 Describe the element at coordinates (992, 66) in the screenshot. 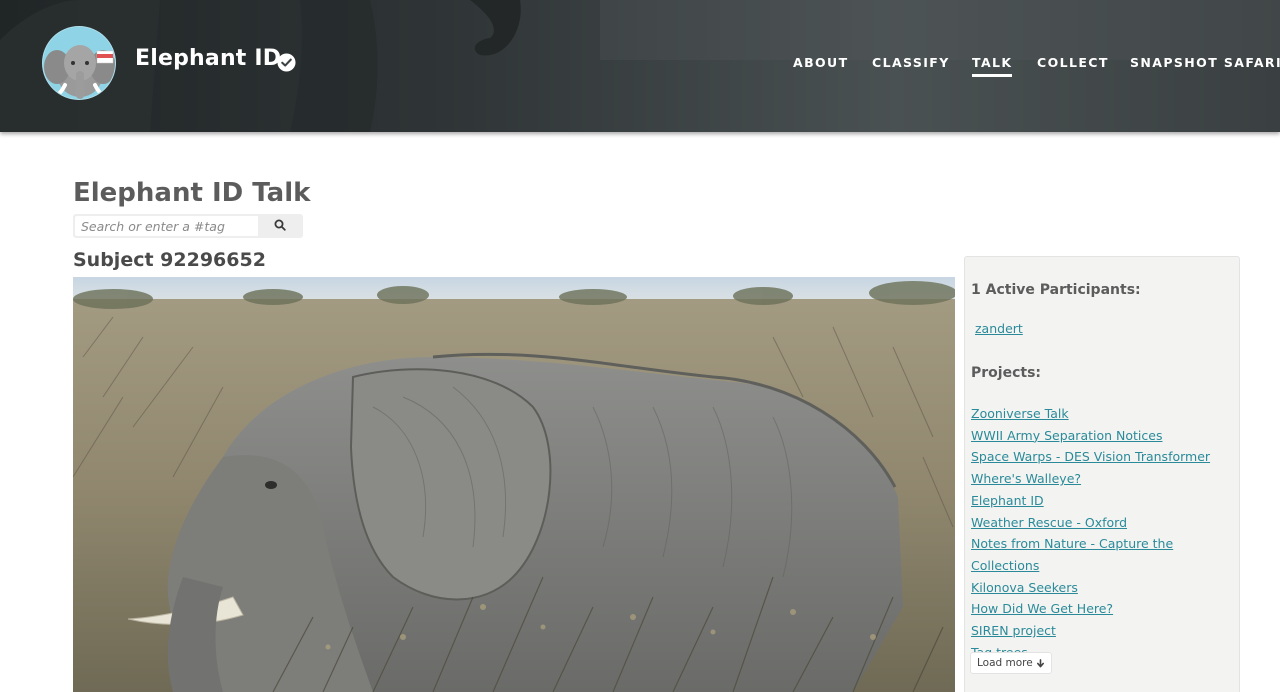

I see `nav-talk: TALK` at that location.